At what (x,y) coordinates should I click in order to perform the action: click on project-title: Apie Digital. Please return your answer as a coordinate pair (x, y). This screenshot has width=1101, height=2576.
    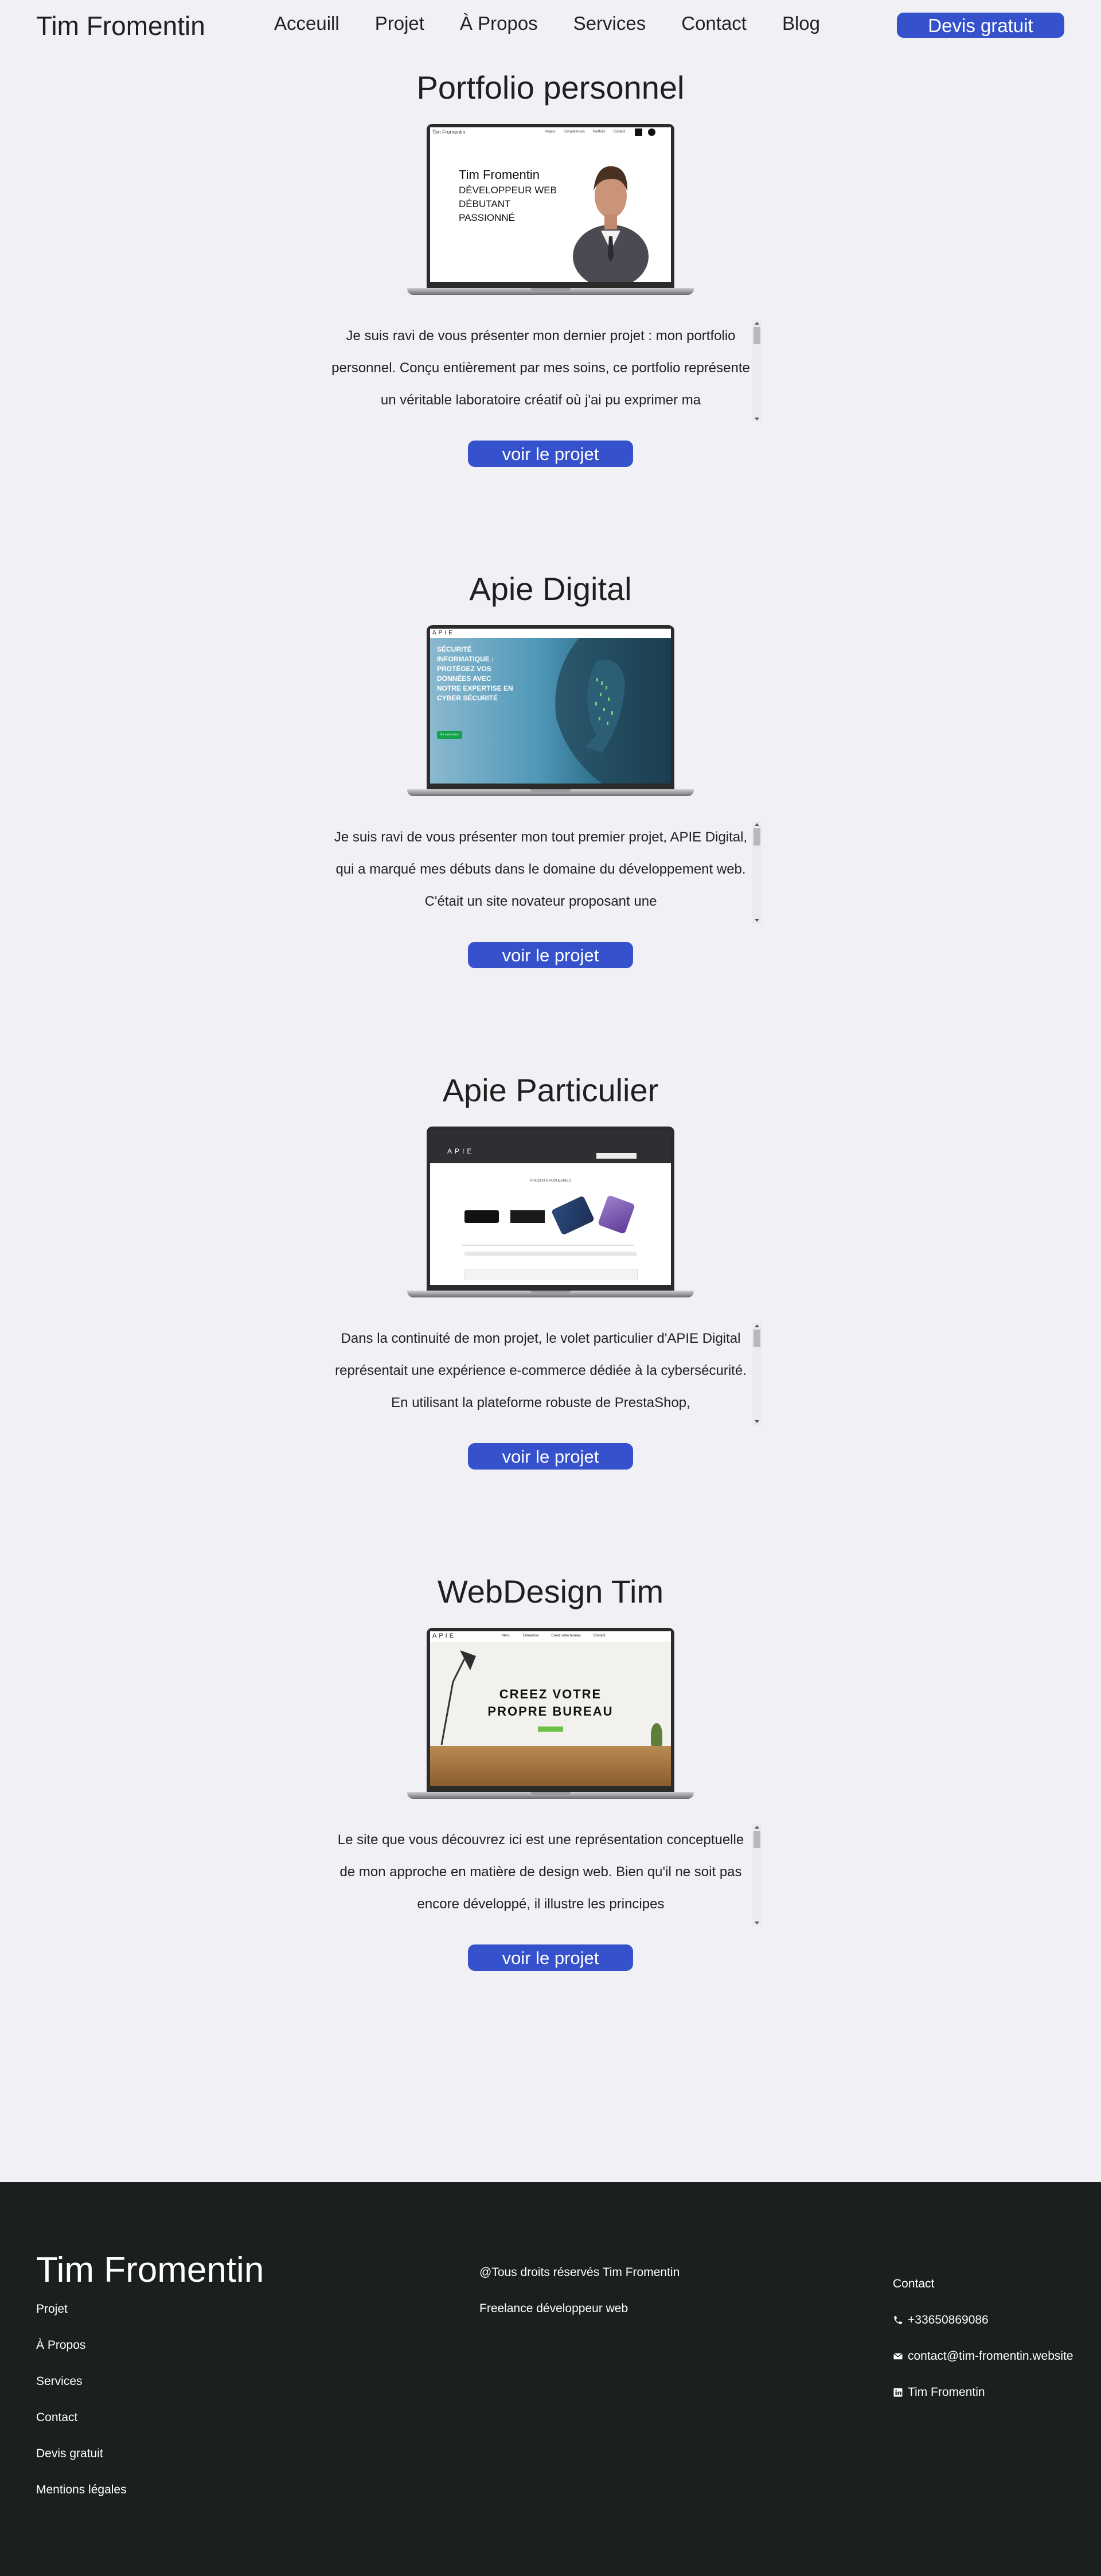
    Looking at the image, I should click on (550, 589).